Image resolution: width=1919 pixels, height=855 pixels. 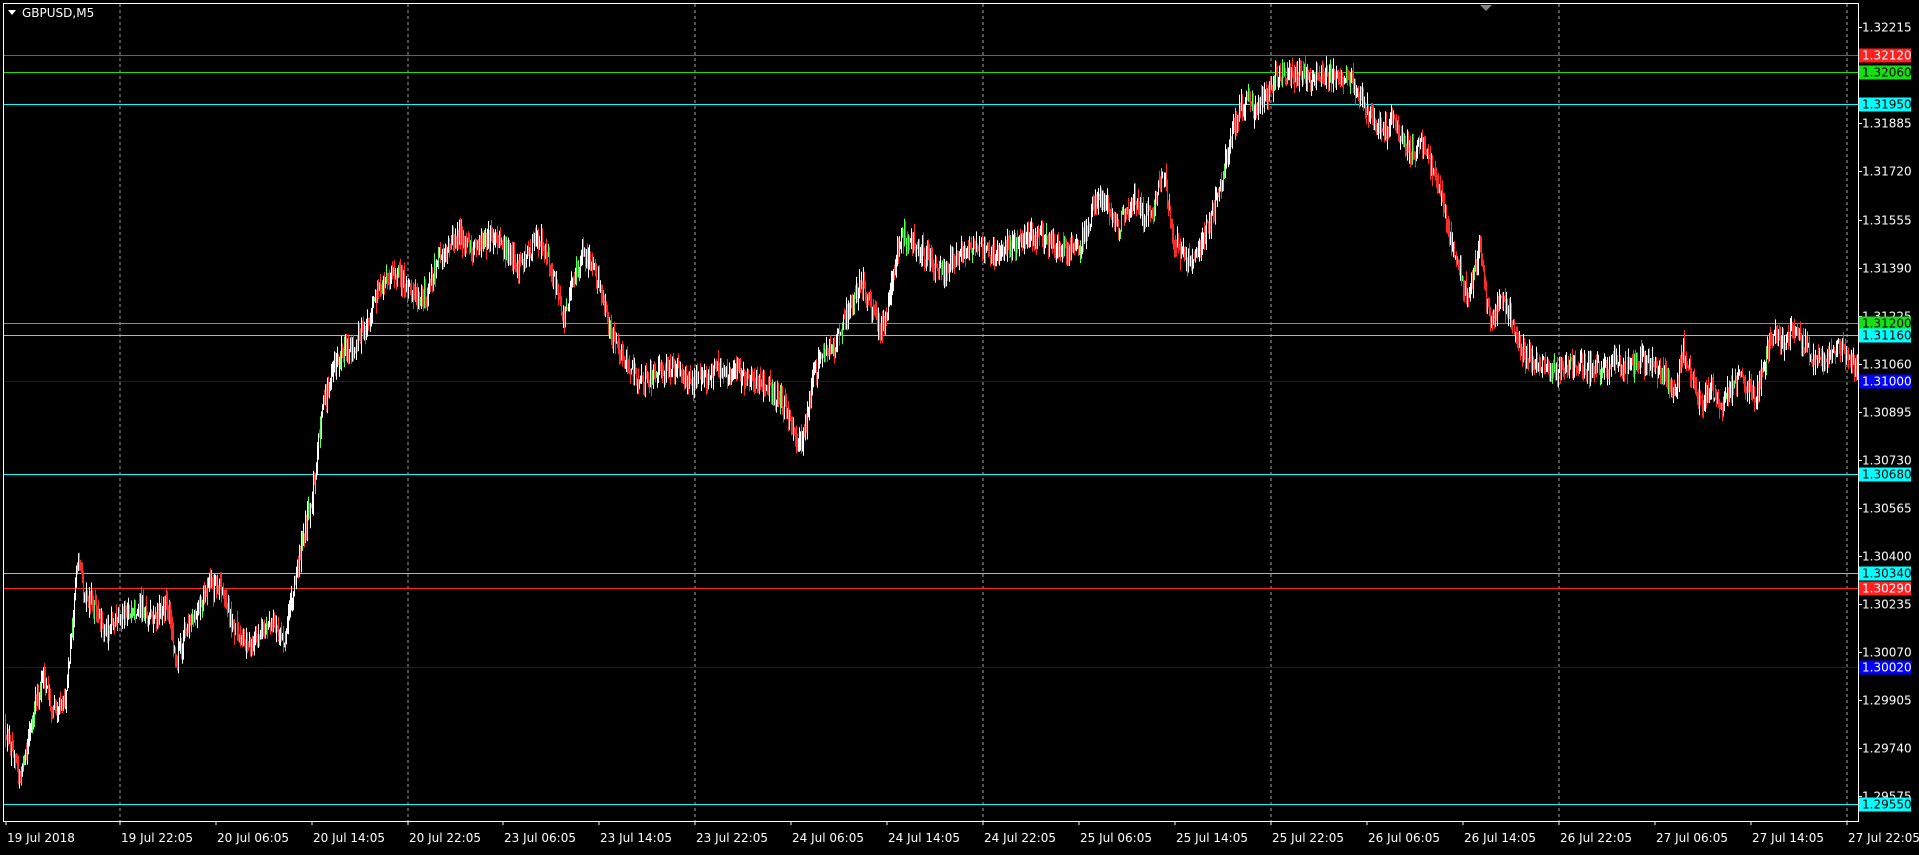 What do you see at coordinates (1887, 574) in the screenshot?
I see `level-label: 1.30340` at bounding box center [1887, 574].